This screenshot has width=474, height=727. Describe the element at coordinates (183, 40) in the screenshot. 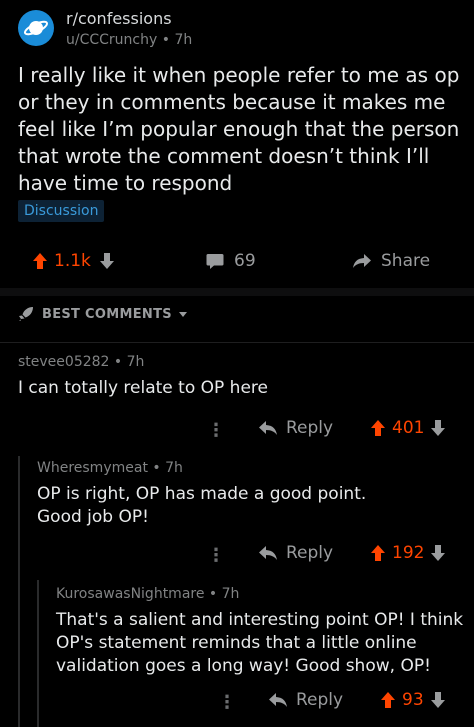

I see `post-time: 7h` at that location.